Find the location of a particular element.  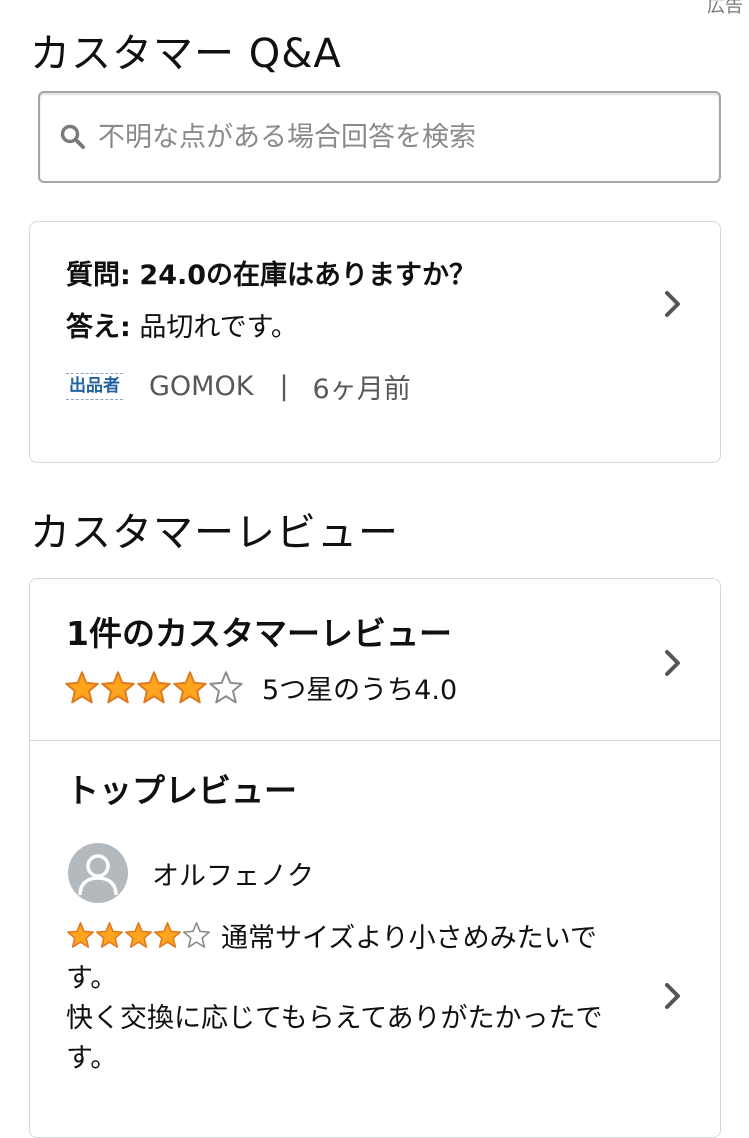

avatar is located at coordinates (98, 873).